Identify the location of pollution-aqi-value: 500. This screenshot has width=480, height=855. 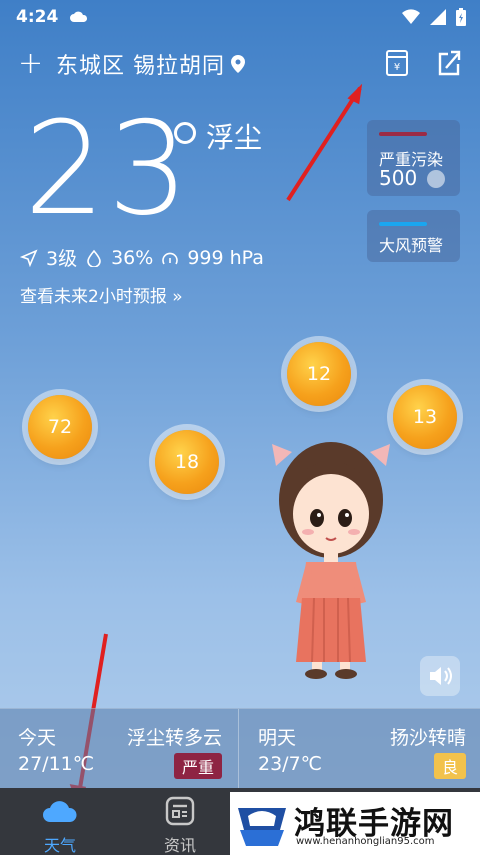
(398, 178).